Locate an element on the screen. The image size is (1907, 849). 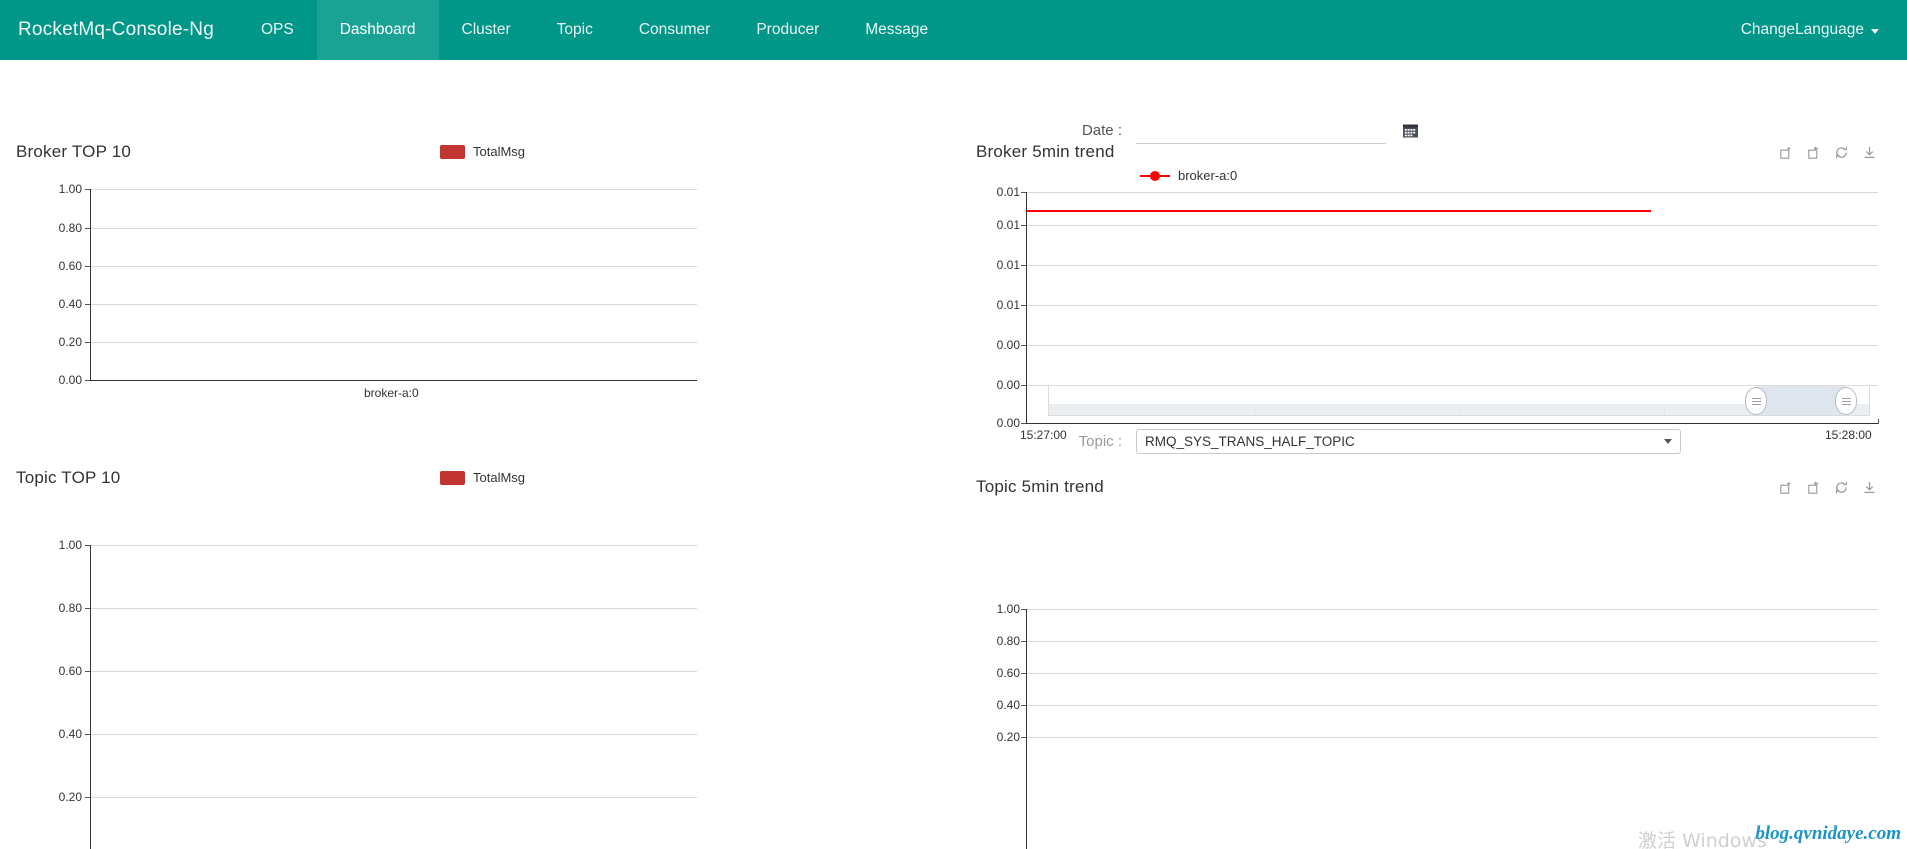
broker-trend-ytick-2: 0.00 is located at coordinates (1008, 345).